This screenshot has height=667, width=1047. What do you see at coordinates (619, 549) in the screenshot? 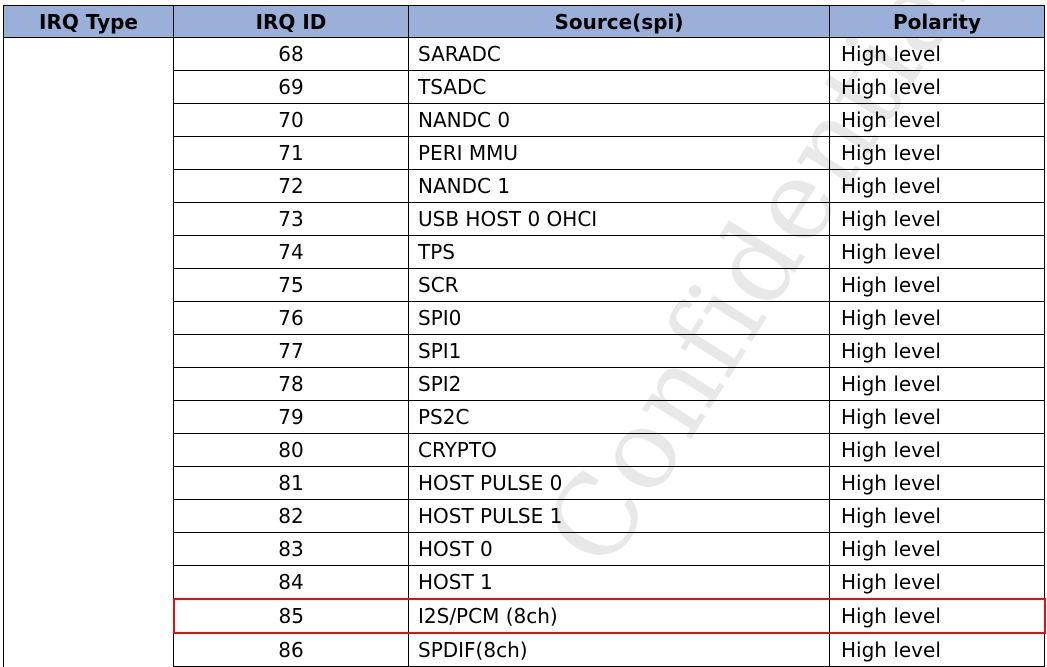
I see `source-cell: HOST 0` at bounding box center [619, 549].